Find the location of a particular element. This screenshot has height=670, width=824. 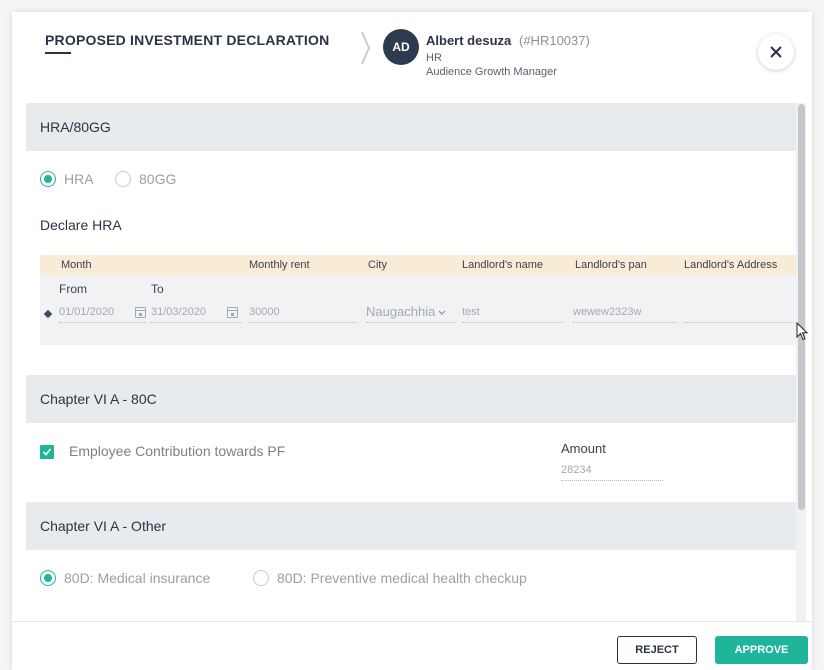

radio-medical-insurance: 80D: Medical insurance is located at coordinates (125, 578).